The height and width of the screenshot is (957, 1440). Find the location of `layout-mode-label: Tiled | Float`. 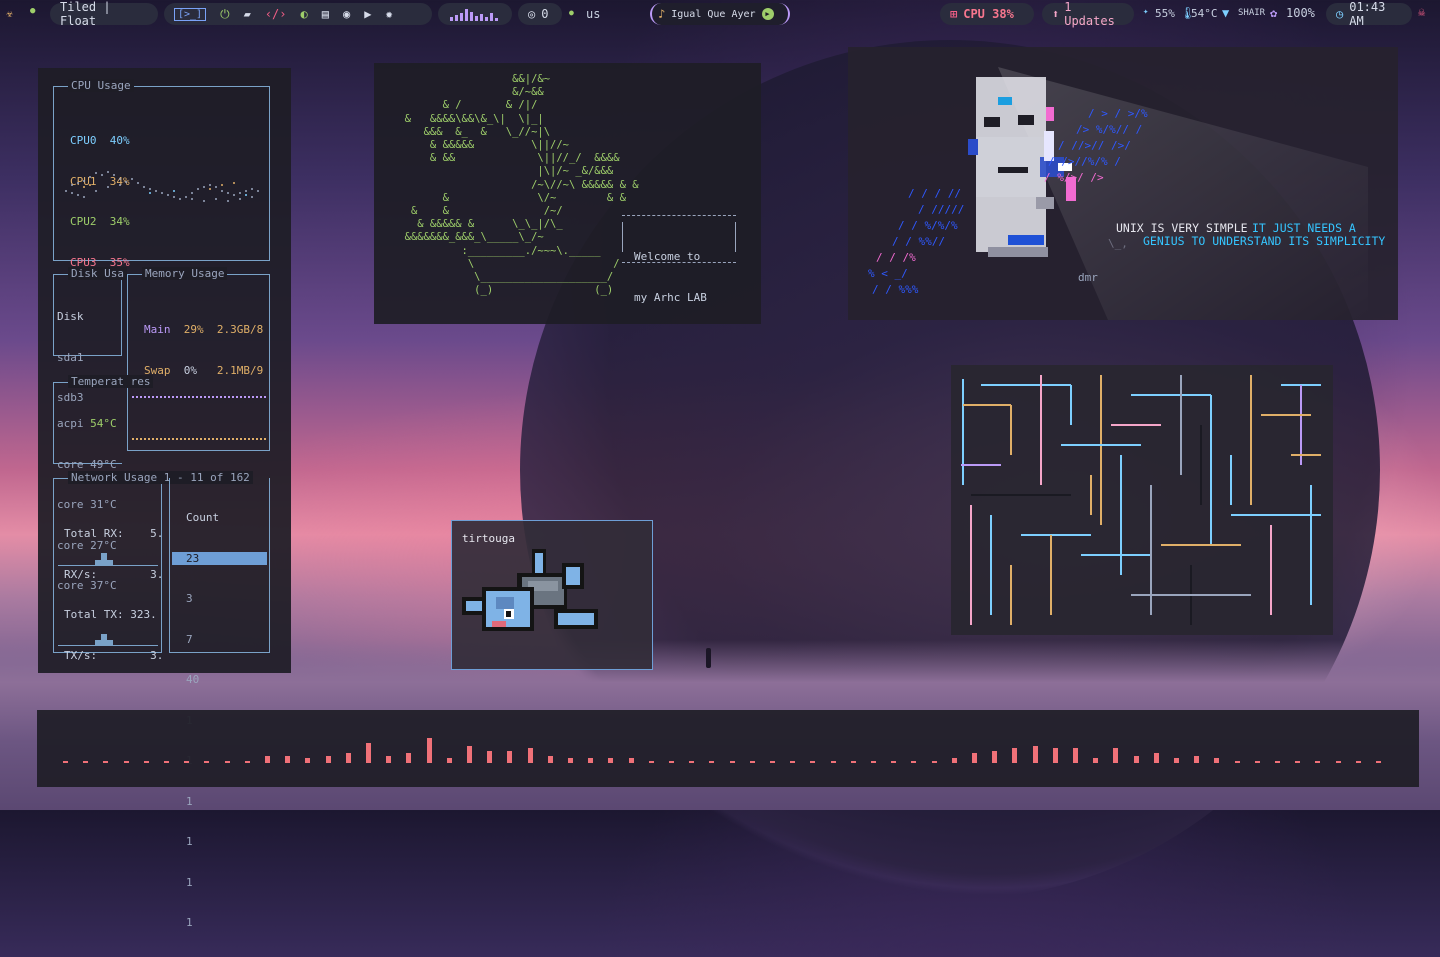

layout-mode-label: Tiled | Float is located at coordinates (85, 14).